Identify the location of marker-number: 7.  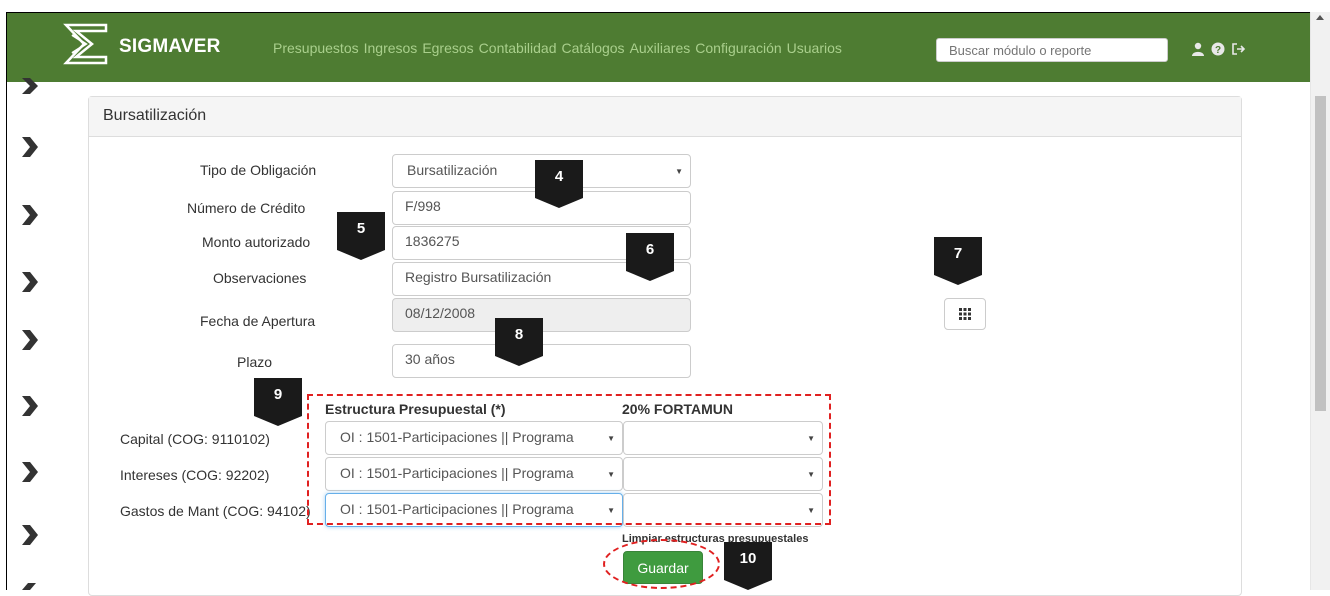
(958, 253).